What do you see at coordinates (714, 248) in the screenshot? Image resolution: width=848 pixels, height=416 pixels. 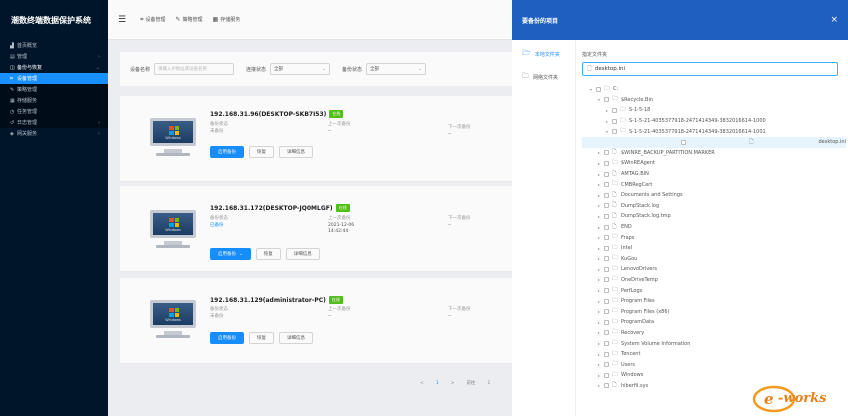 I see `tree-node: ▸ 🗀 Intel` at bounding box center [714, 248].